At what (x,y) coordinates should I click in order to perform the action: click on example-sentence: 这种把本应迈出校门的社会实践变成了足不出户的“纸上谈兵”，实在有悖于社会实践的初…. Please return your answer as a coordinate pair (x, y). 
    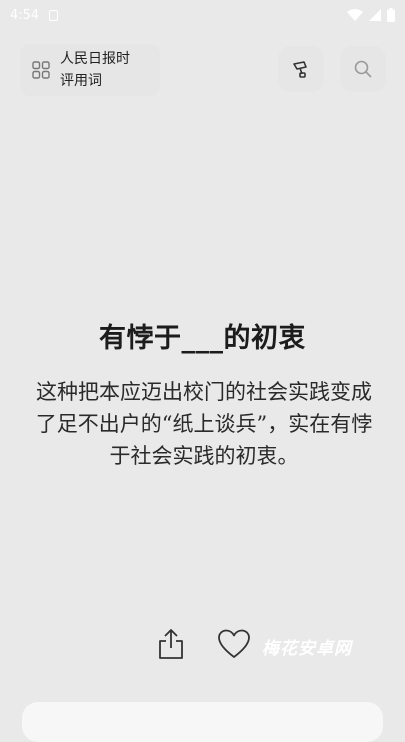
    Looking at the image, I should click on (204, 424).